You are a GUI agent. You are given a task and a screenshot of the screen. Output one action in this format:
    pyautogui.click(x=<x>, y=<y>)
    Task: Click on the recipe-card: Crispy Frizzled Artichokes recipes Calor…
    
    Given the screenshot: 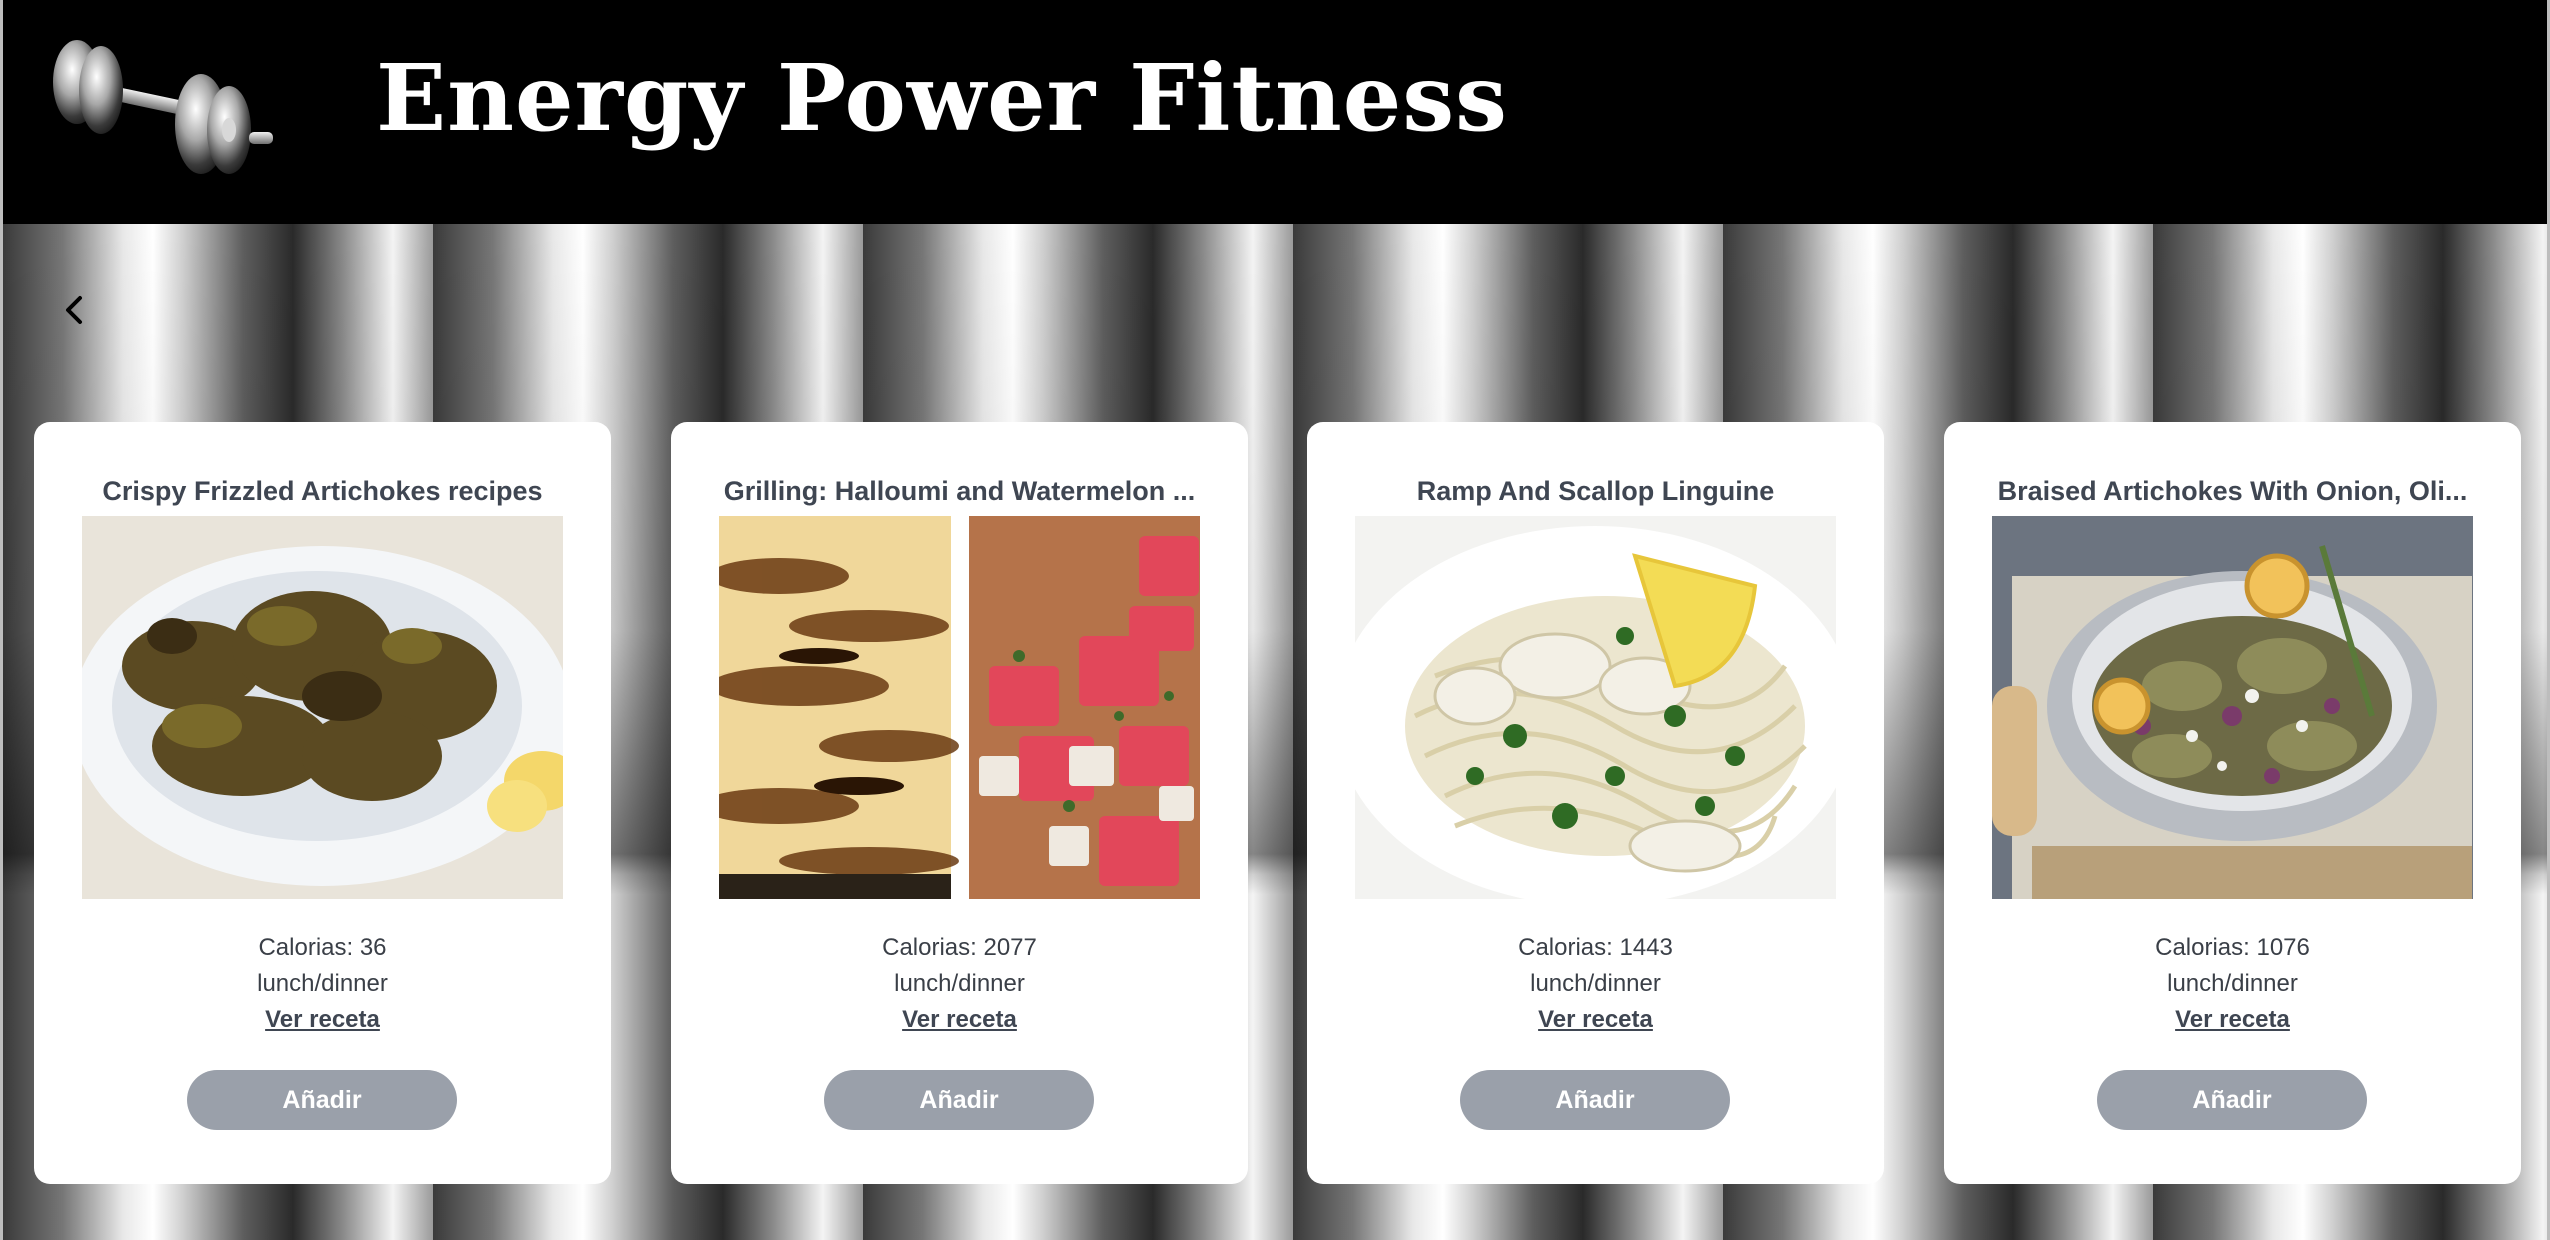 What is the action you would take?
    pyautogui.click(x=322, y=803)
    